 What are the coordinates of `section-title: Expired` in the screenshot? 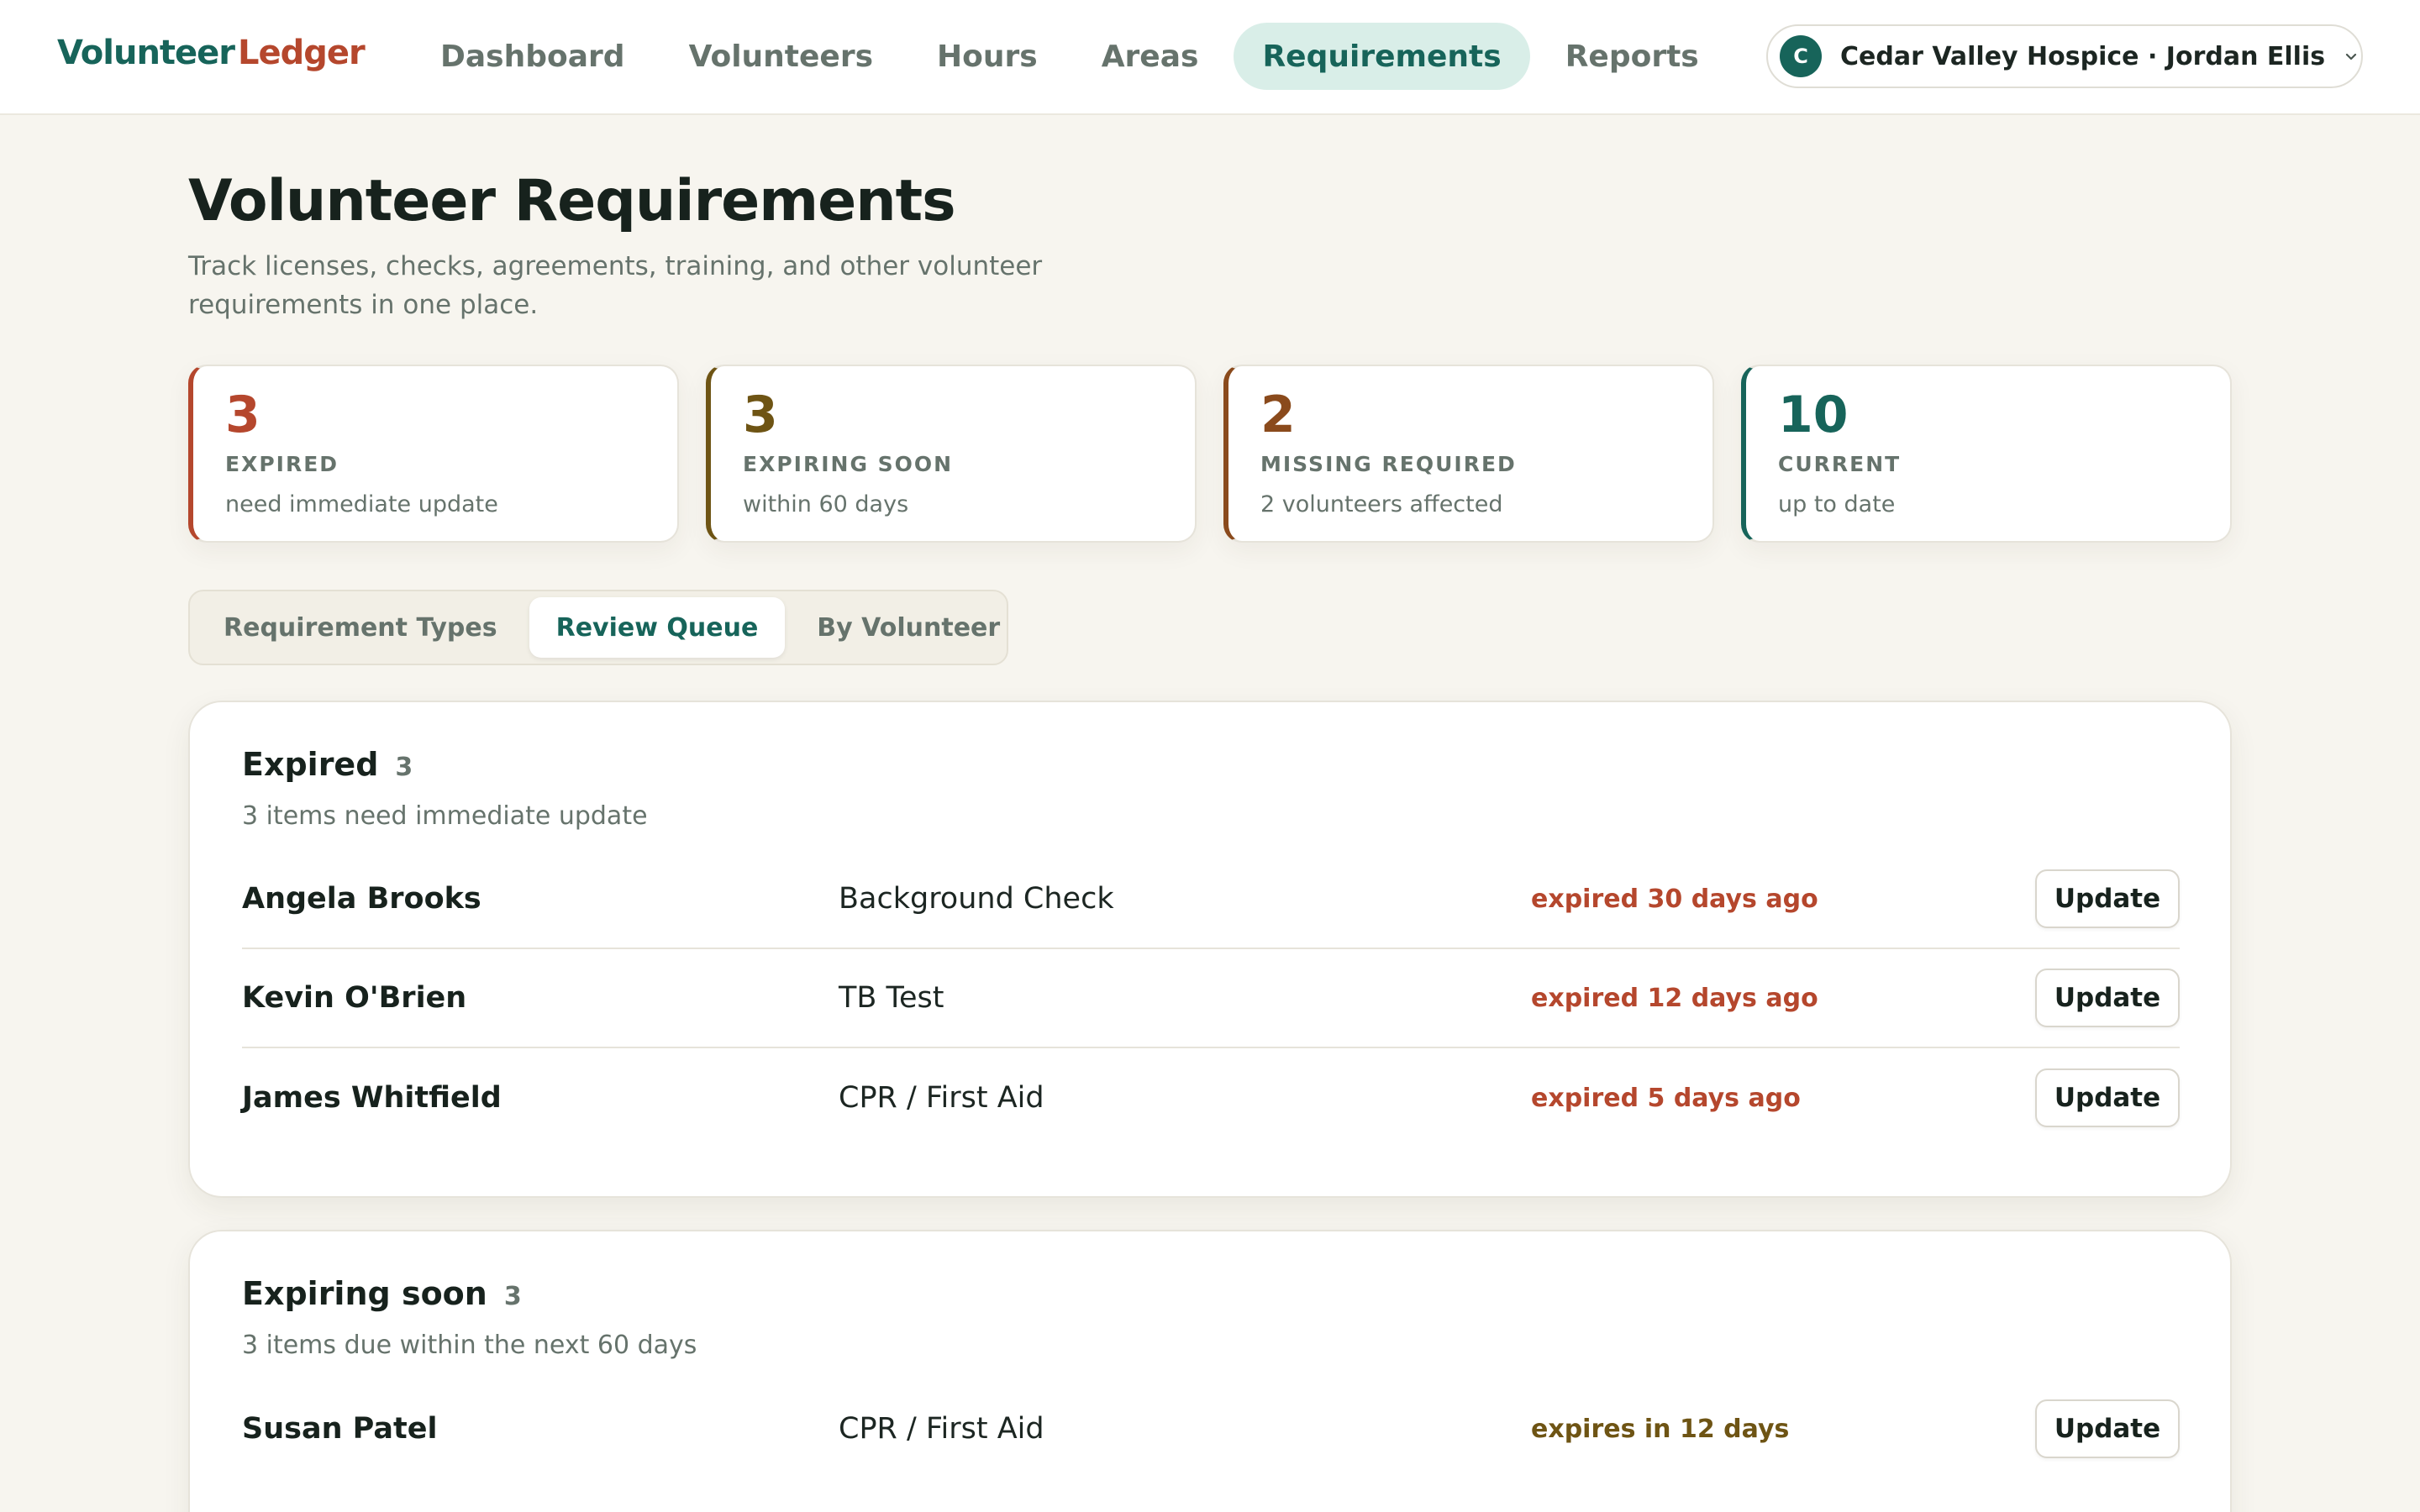 It's located at (310, 764).